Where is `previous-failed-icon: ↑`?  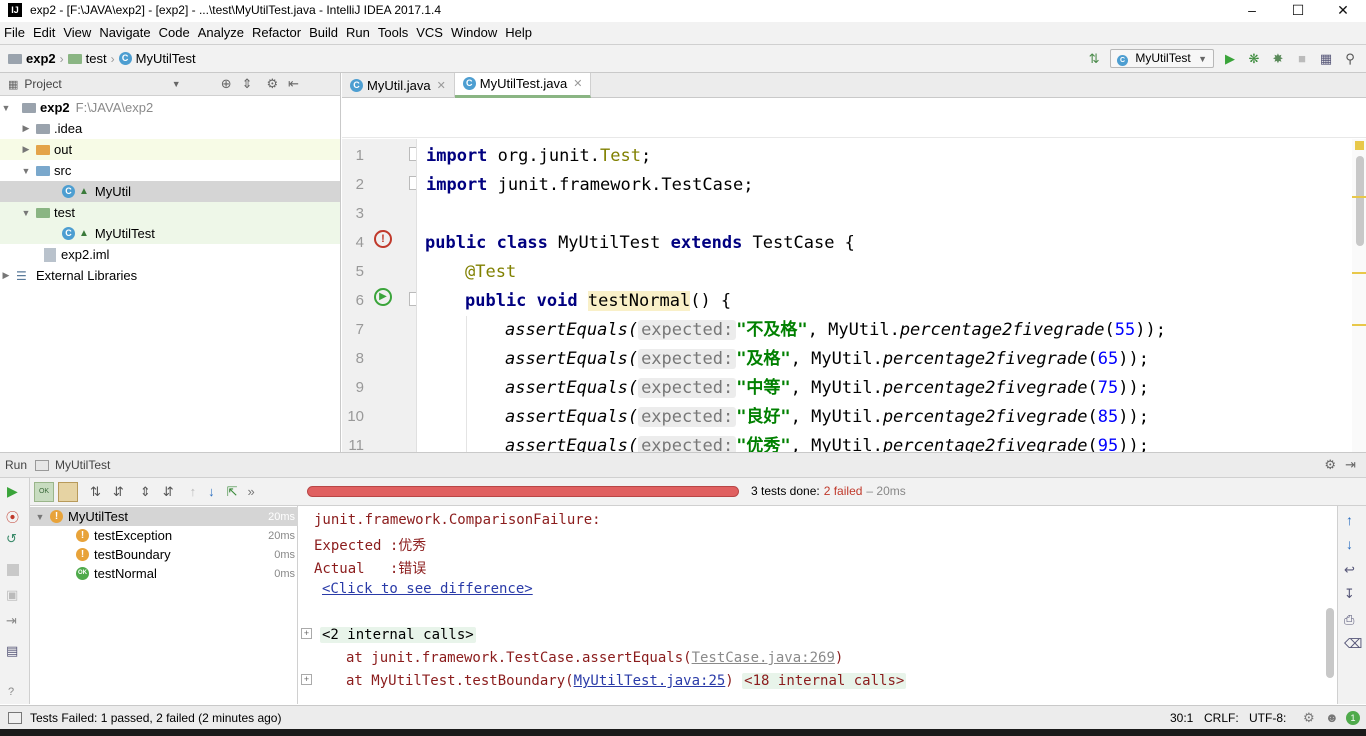
previous-failed-icon: ↑ is located at coordinates (193, 491).